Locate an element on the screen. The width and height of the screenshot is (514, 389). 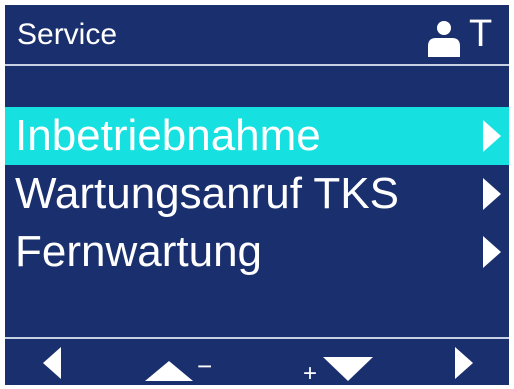
menu-item-label: Wartungsanruf TKS is located at coordinates (207, 193).